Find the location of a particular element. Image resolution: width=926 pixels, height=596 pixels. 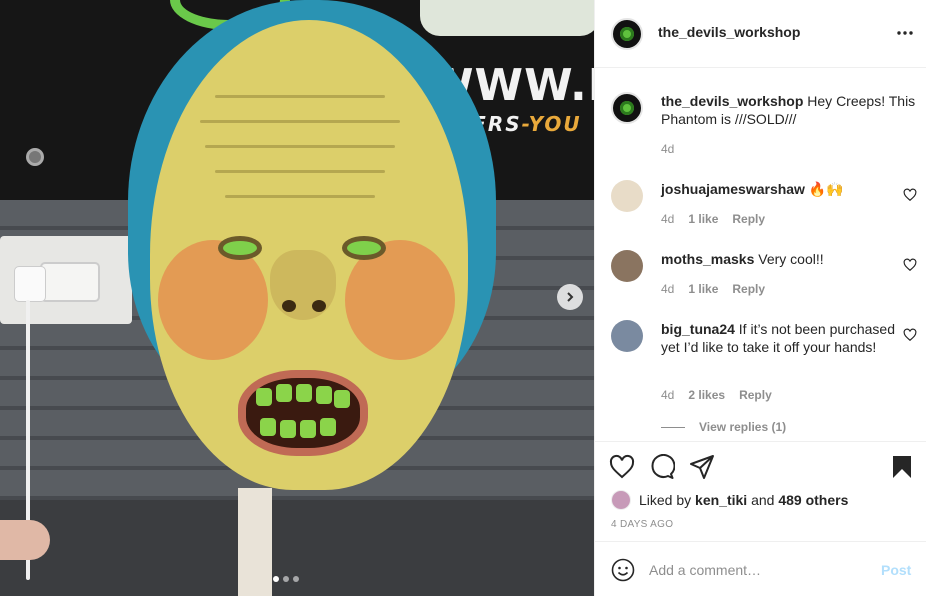

carousel-dots is located at coordinates (286, 579).